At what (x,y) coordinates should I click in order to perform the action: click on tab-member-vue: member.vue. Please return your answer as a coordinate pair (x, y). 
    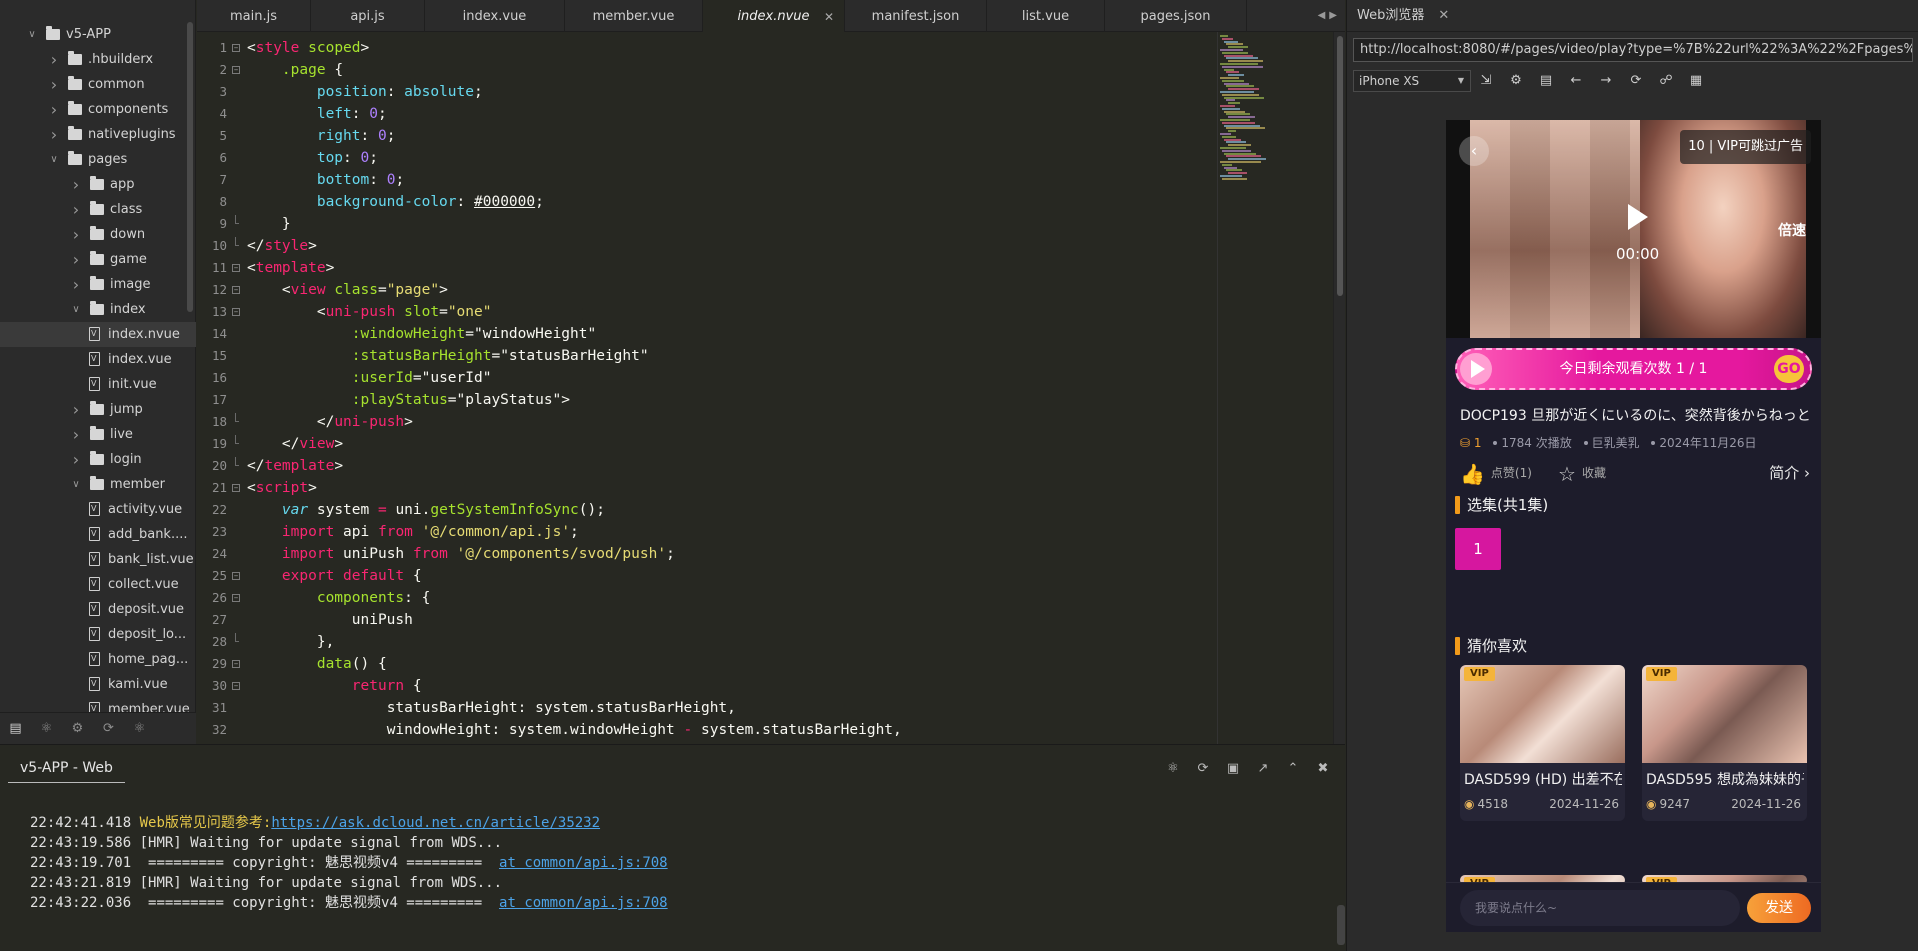
    Looking at the image, I should click on (634, 16).